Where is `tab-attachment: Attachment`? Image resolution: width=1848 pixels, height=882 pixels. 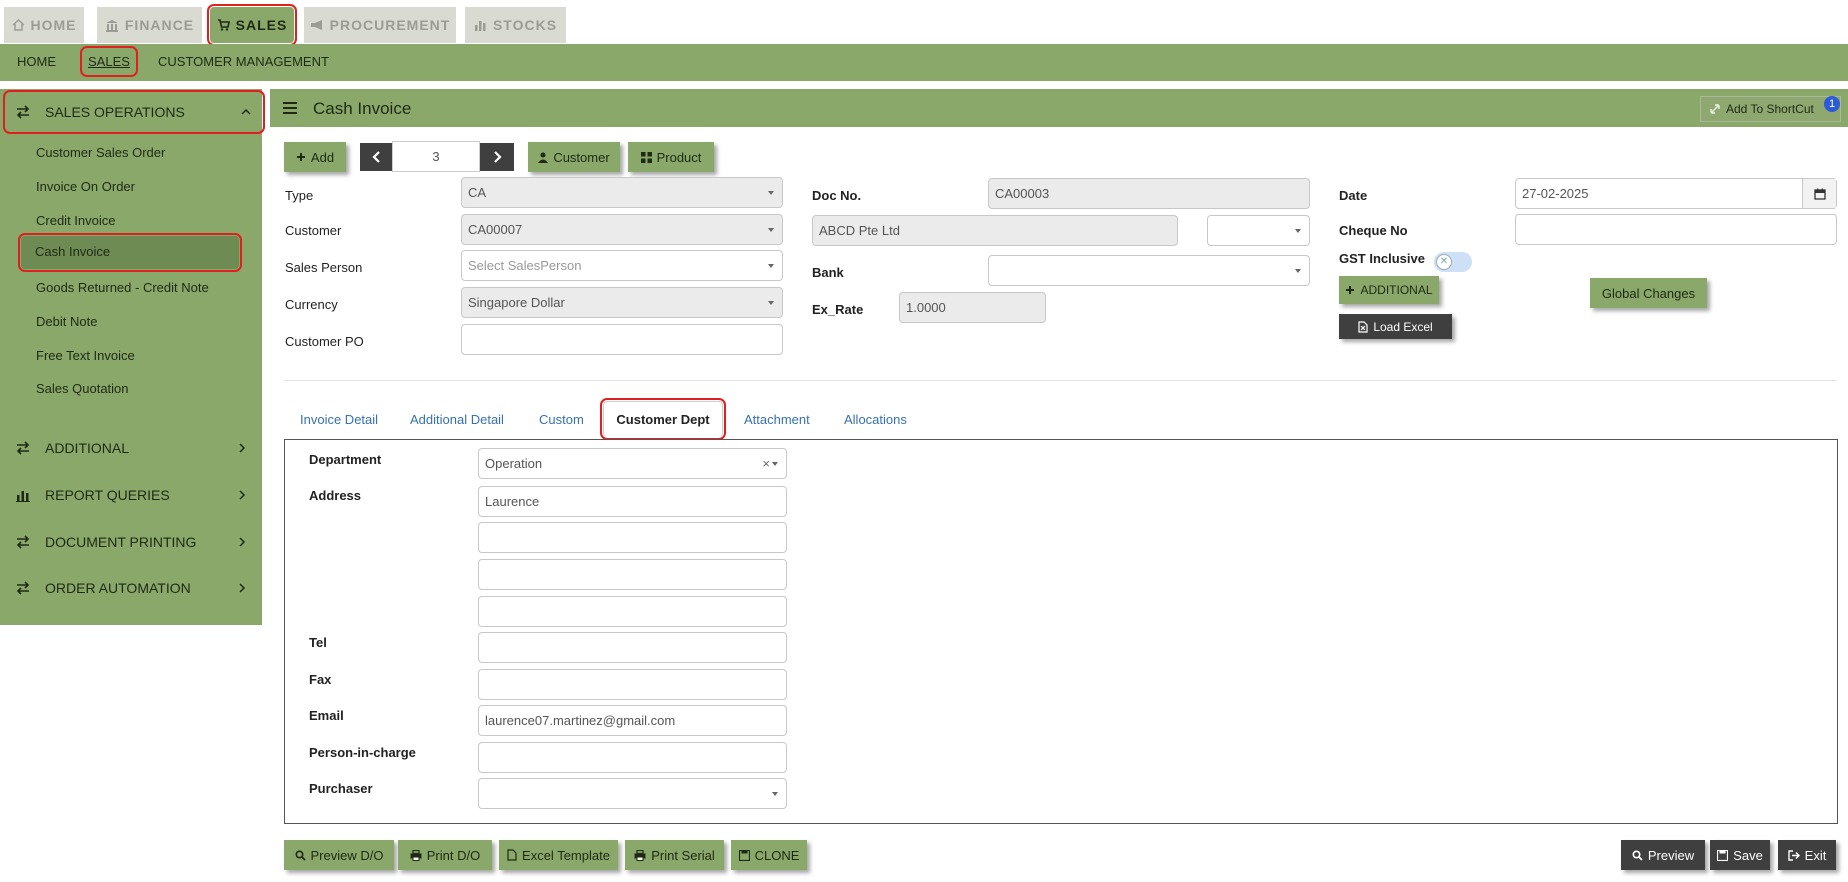
tab-attachment: Attachment is located at coordinates (777, 419).